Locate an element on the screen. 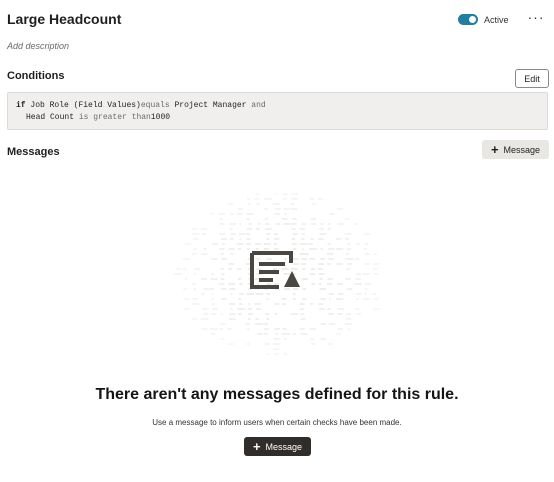 Image resolution: width=554 pixels, height=482 pixels. active-toggle-label: Active is located at coordinates (496, 19).